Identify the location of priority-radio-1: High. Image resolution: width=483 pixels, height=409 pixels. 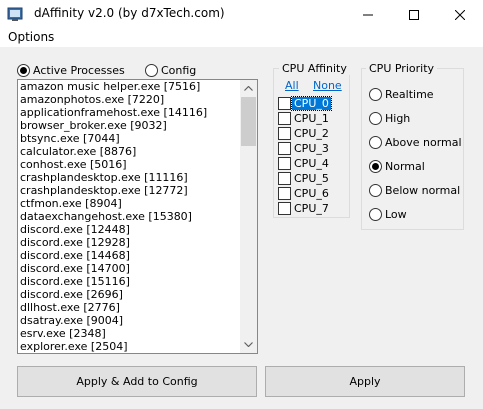
(389, 118).